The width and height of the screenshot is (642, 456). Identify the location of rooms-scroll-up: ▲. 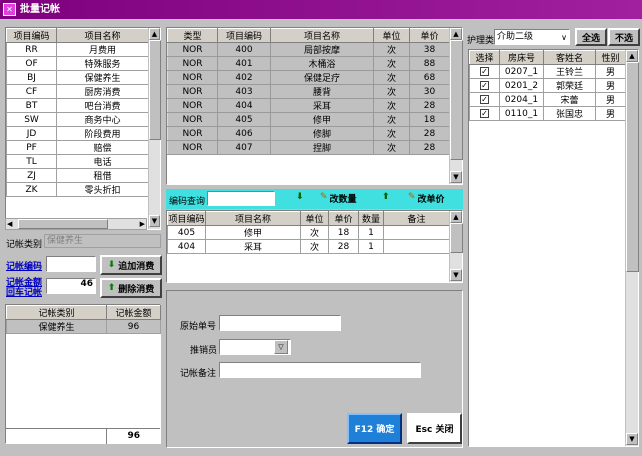
(632, 56).